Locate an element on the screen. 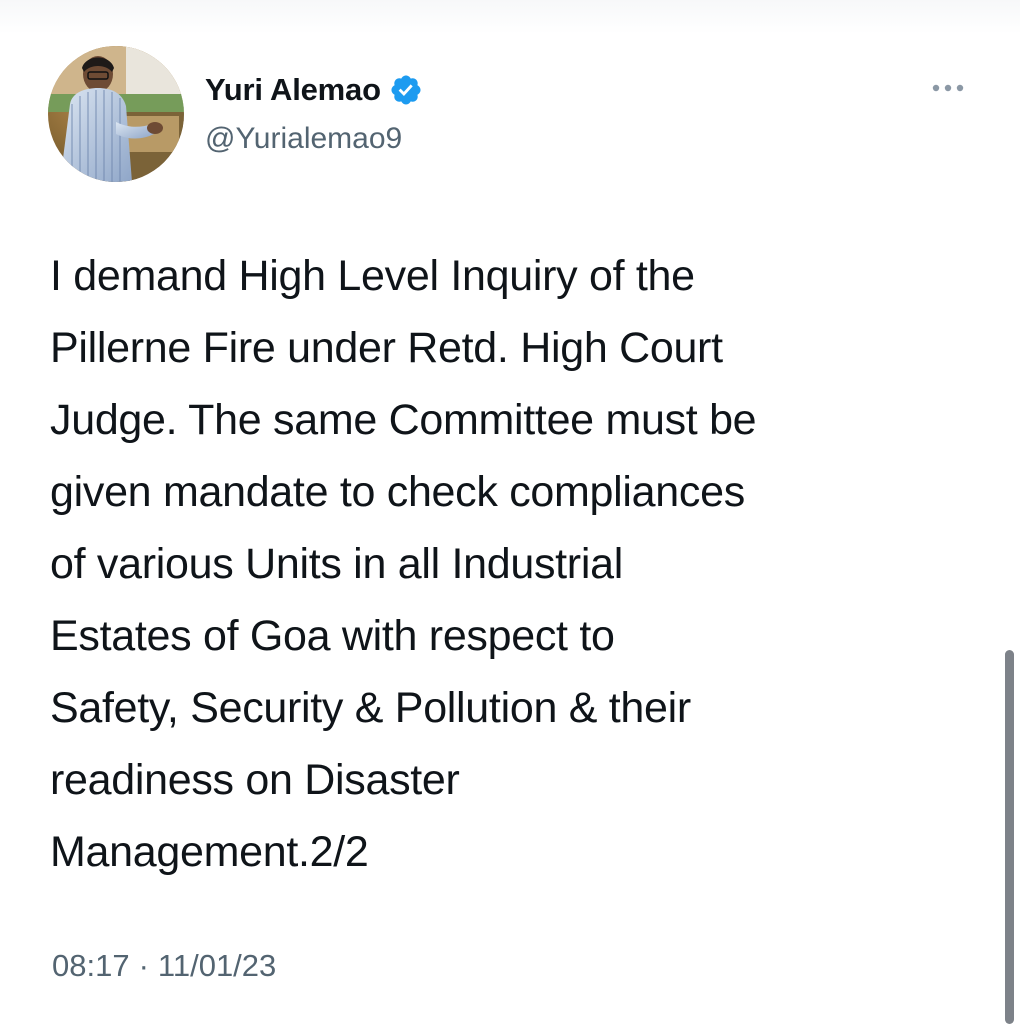 Image resolution: width=1020 pixels, height=1024 pixels. more-options-button is located at coordinates (948, 88).